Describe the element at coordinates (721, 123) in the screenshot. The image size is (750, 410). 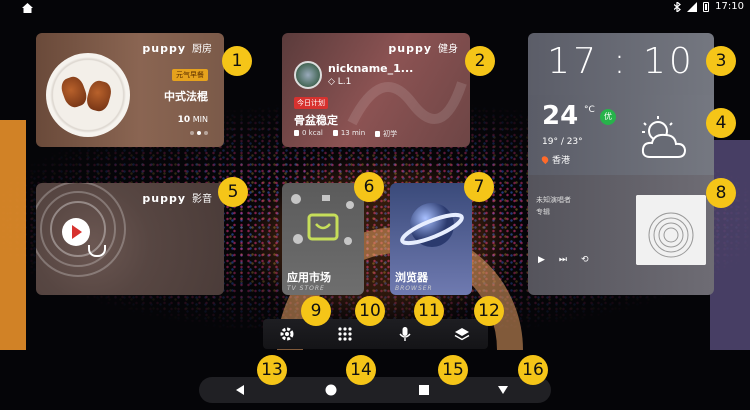
I see `marker-4: 4` at that location.